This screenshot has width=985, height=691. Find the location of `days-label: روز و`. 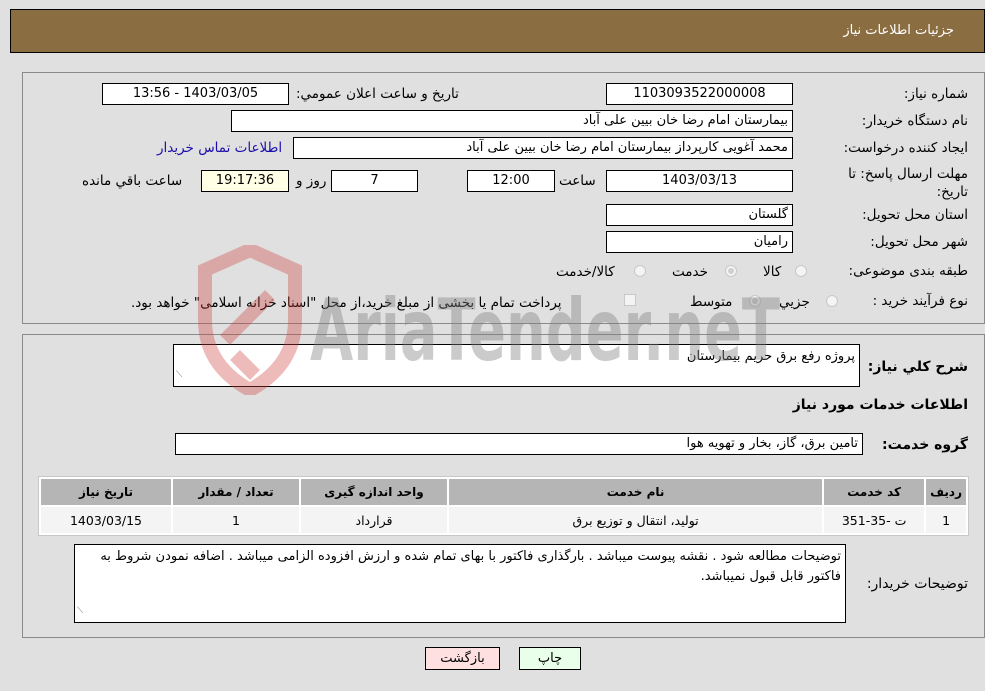

days-label: روز و is located at coordinates (311, 181).